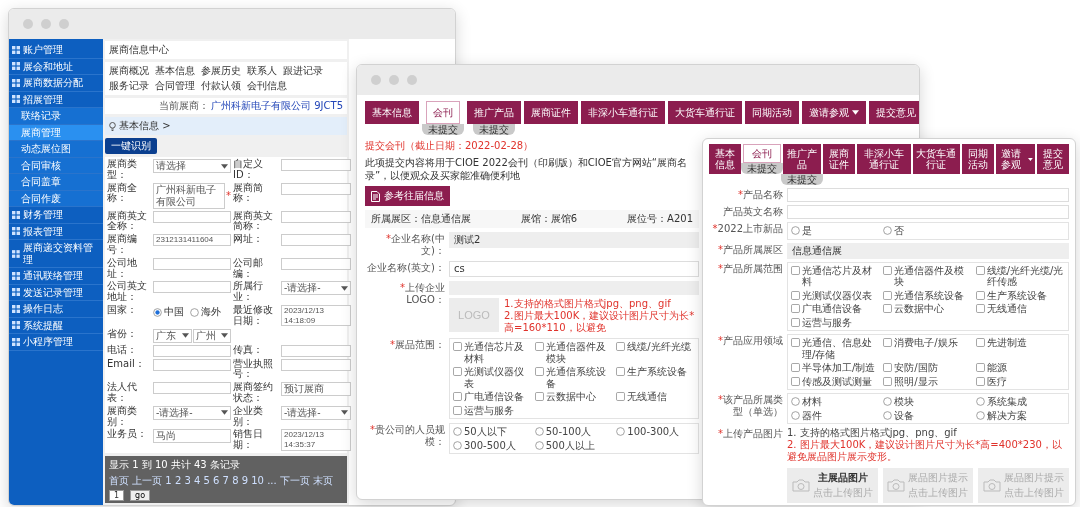 The height and width of the screenshot is (507, 1080). Describe the element at coordinates (189, 195) in the screenshot. I see `text-field: 广州科新电子有限公司` at that location.